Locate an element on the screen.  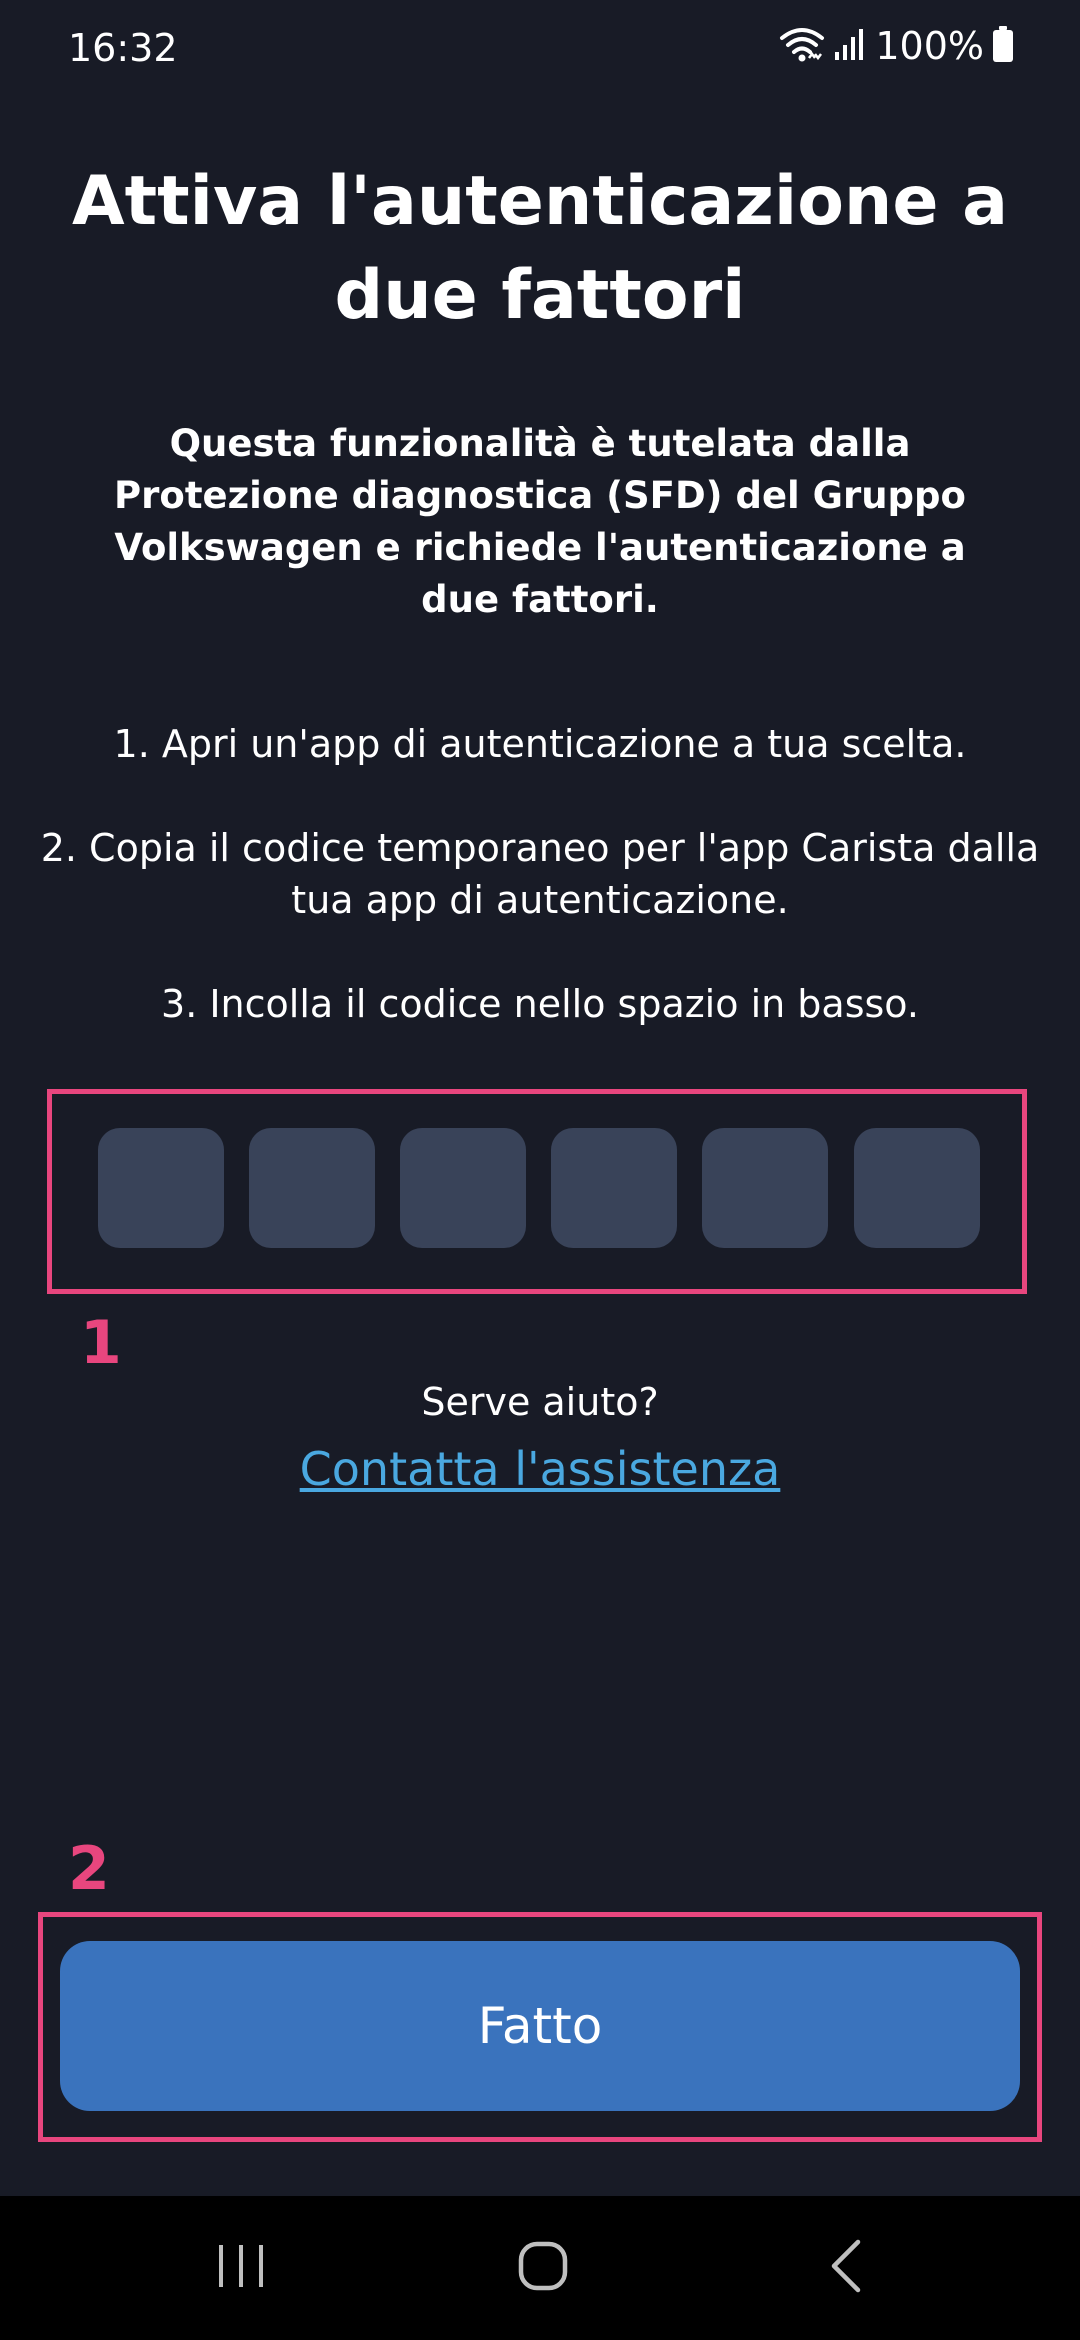
home-icon is located at coordinates (543, 2268).